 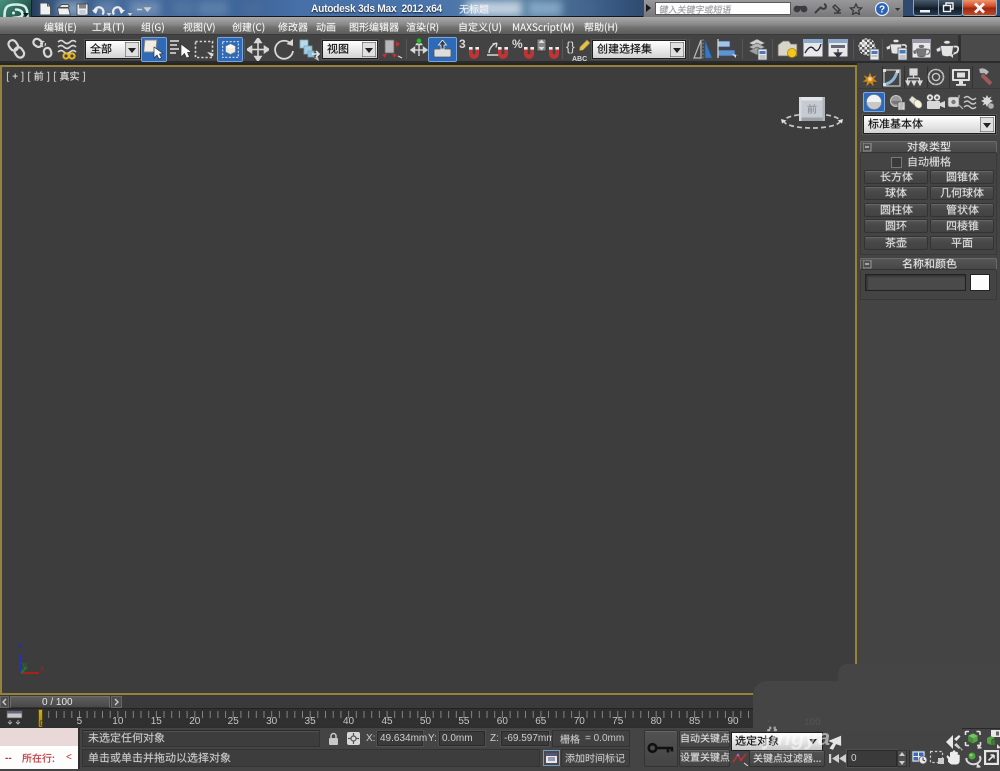 What do you see at coordinates (24, 665) in the screenshot?
I see `svg-text: y` at bounding box center [24, 665].